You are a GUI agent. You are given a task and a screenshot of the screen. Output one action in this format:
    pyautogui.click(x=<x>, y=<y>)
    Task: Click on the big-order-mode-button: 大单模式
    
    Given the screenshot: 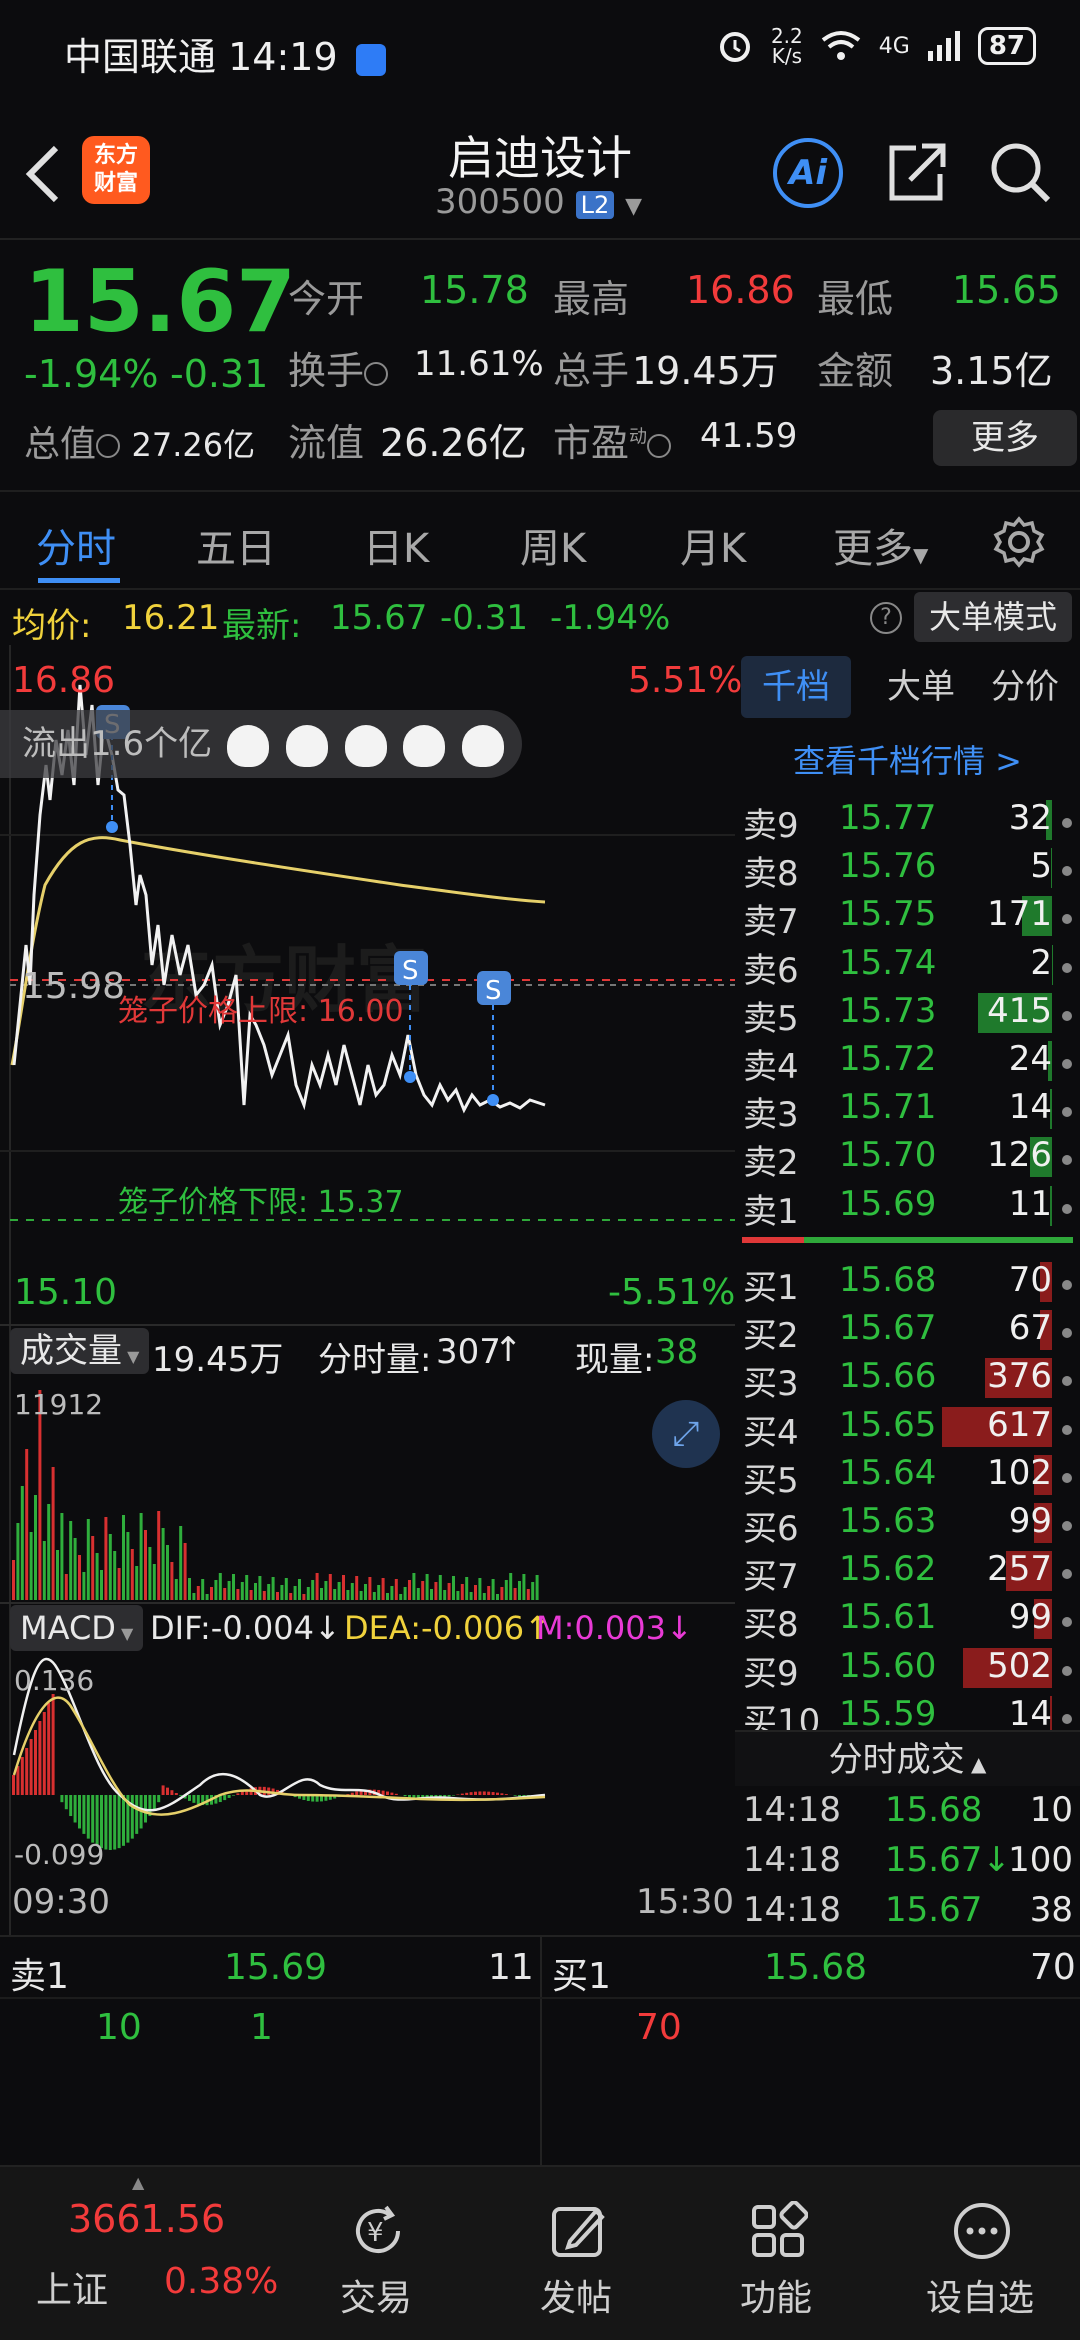 What is the action you would take?
    pyautogui.click(x=993, y=617)
    